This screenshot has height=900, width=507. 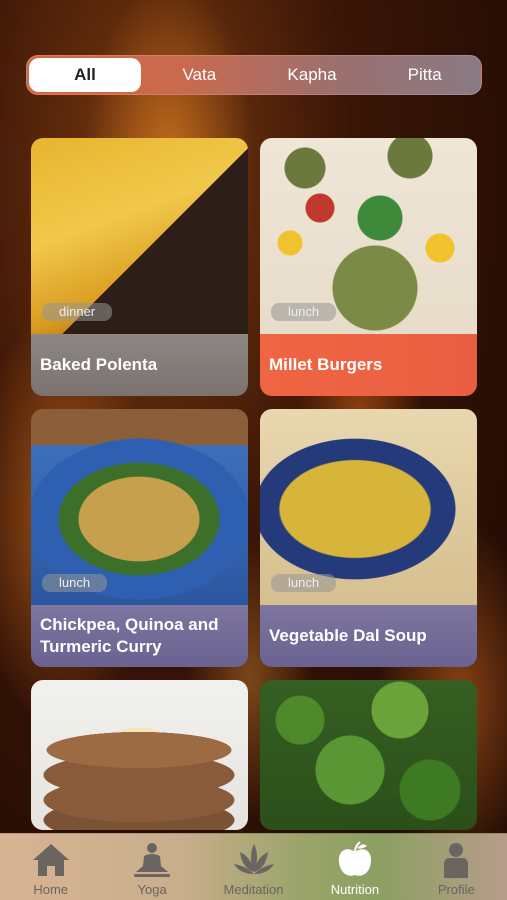 What do you see at coordinates (368, 365) in the screenshot?
I see `recipe-title: Millet Burgers` at bounding box center [368, 365].